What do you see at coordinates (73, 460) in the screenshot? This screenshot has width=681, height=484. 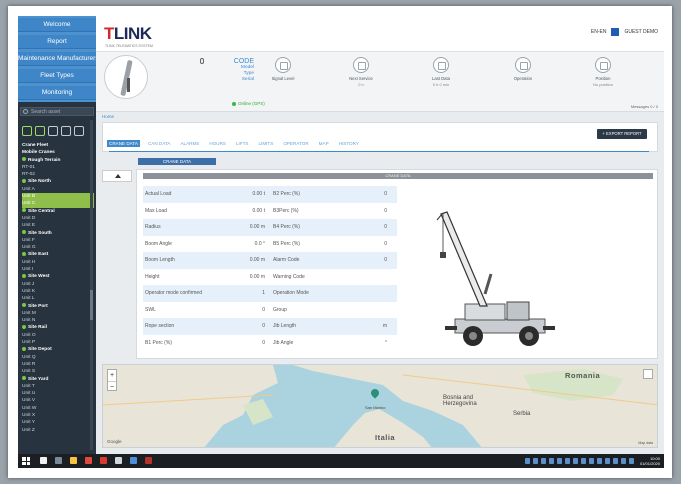 I see `folder-icon` at bounding box center [73, 460].